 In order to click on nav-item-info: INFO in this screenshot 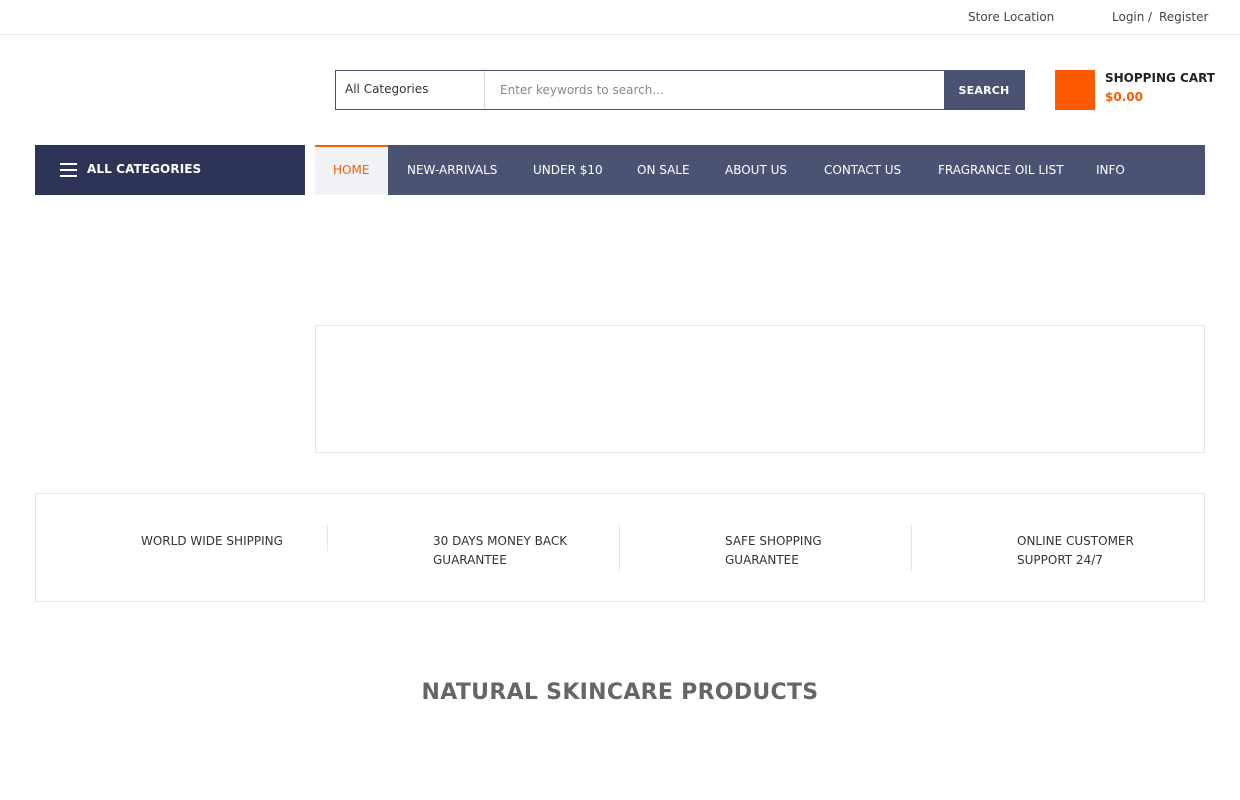, I will do `click(1110, 170)`.